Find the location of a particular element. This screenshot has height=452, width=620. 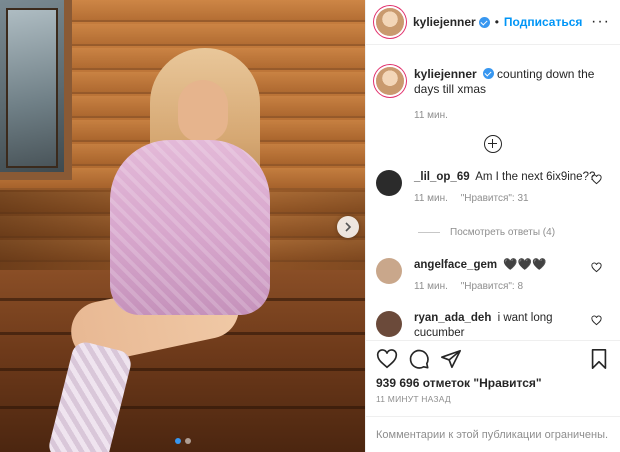

like-heart-icon is located at coordinates (387, 359).